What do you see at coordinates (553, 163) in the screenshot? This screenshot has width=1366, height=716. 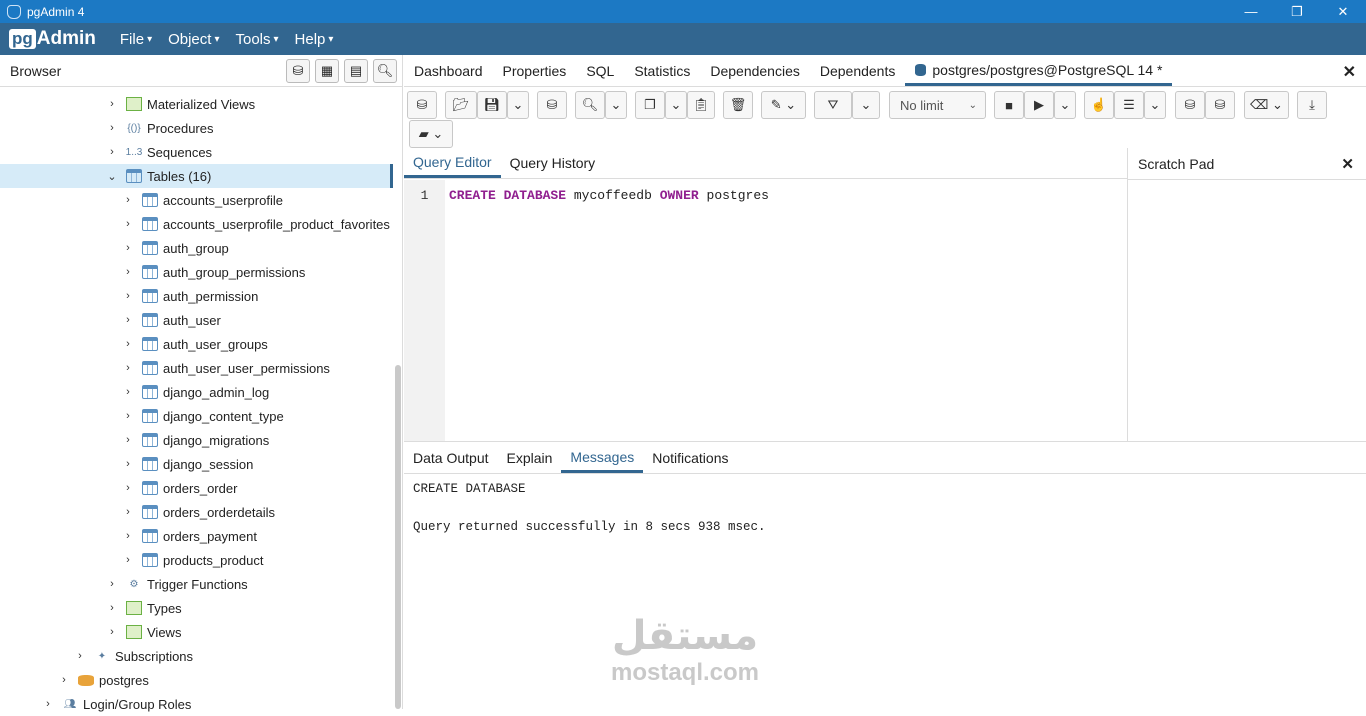 I see `tab-query-history: Query History` at bounding box center [553, 163].